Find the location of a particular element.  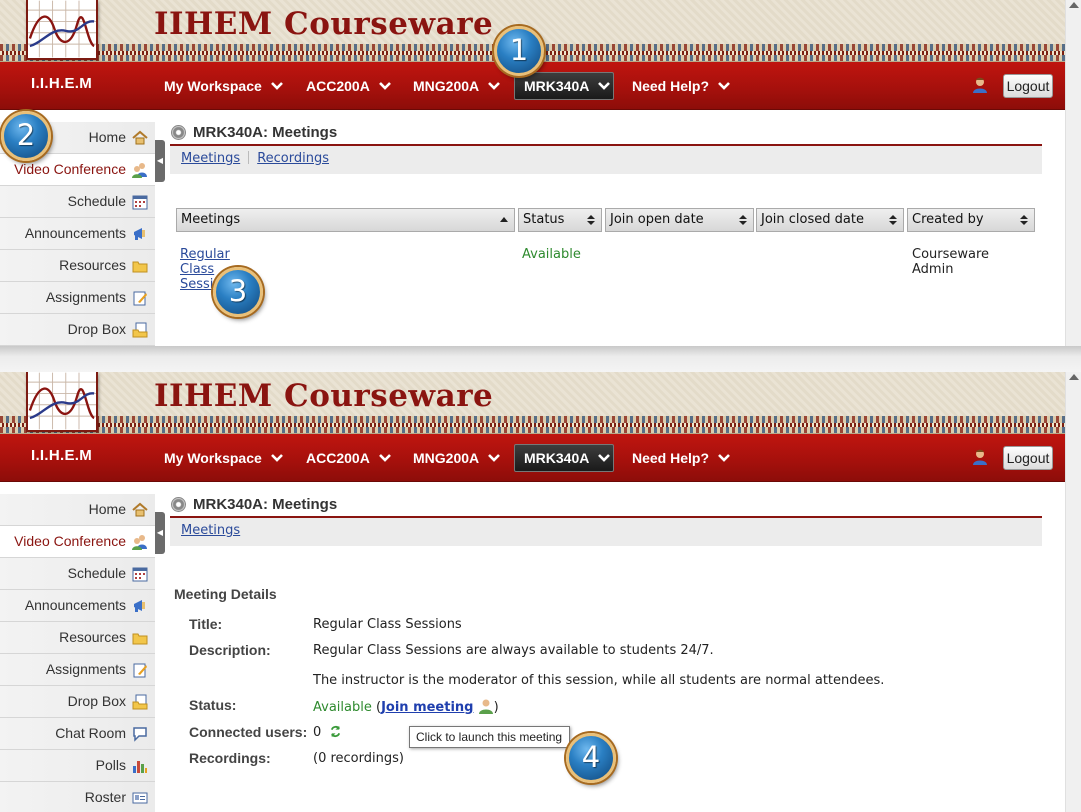

megaphone-icon is located at coordinates (139, 606).